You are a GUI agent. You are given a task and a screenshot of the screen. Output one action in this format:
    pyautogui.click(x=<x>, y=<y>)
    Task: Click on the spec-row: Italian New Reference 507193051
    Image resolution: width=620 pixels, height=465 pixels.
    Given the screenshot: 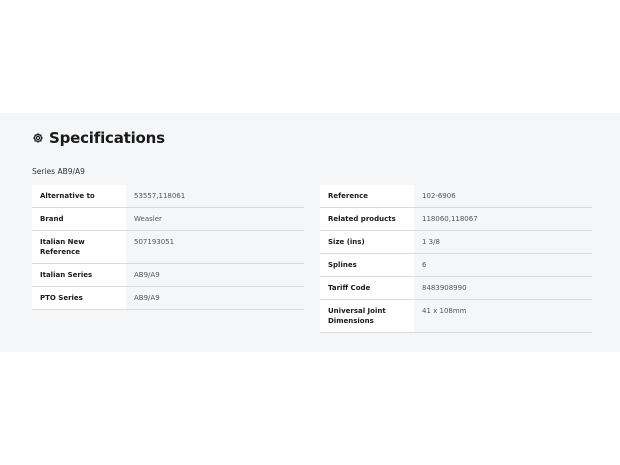 What is the action you would take?
    pyautogui.click(x=168, y=247)
    